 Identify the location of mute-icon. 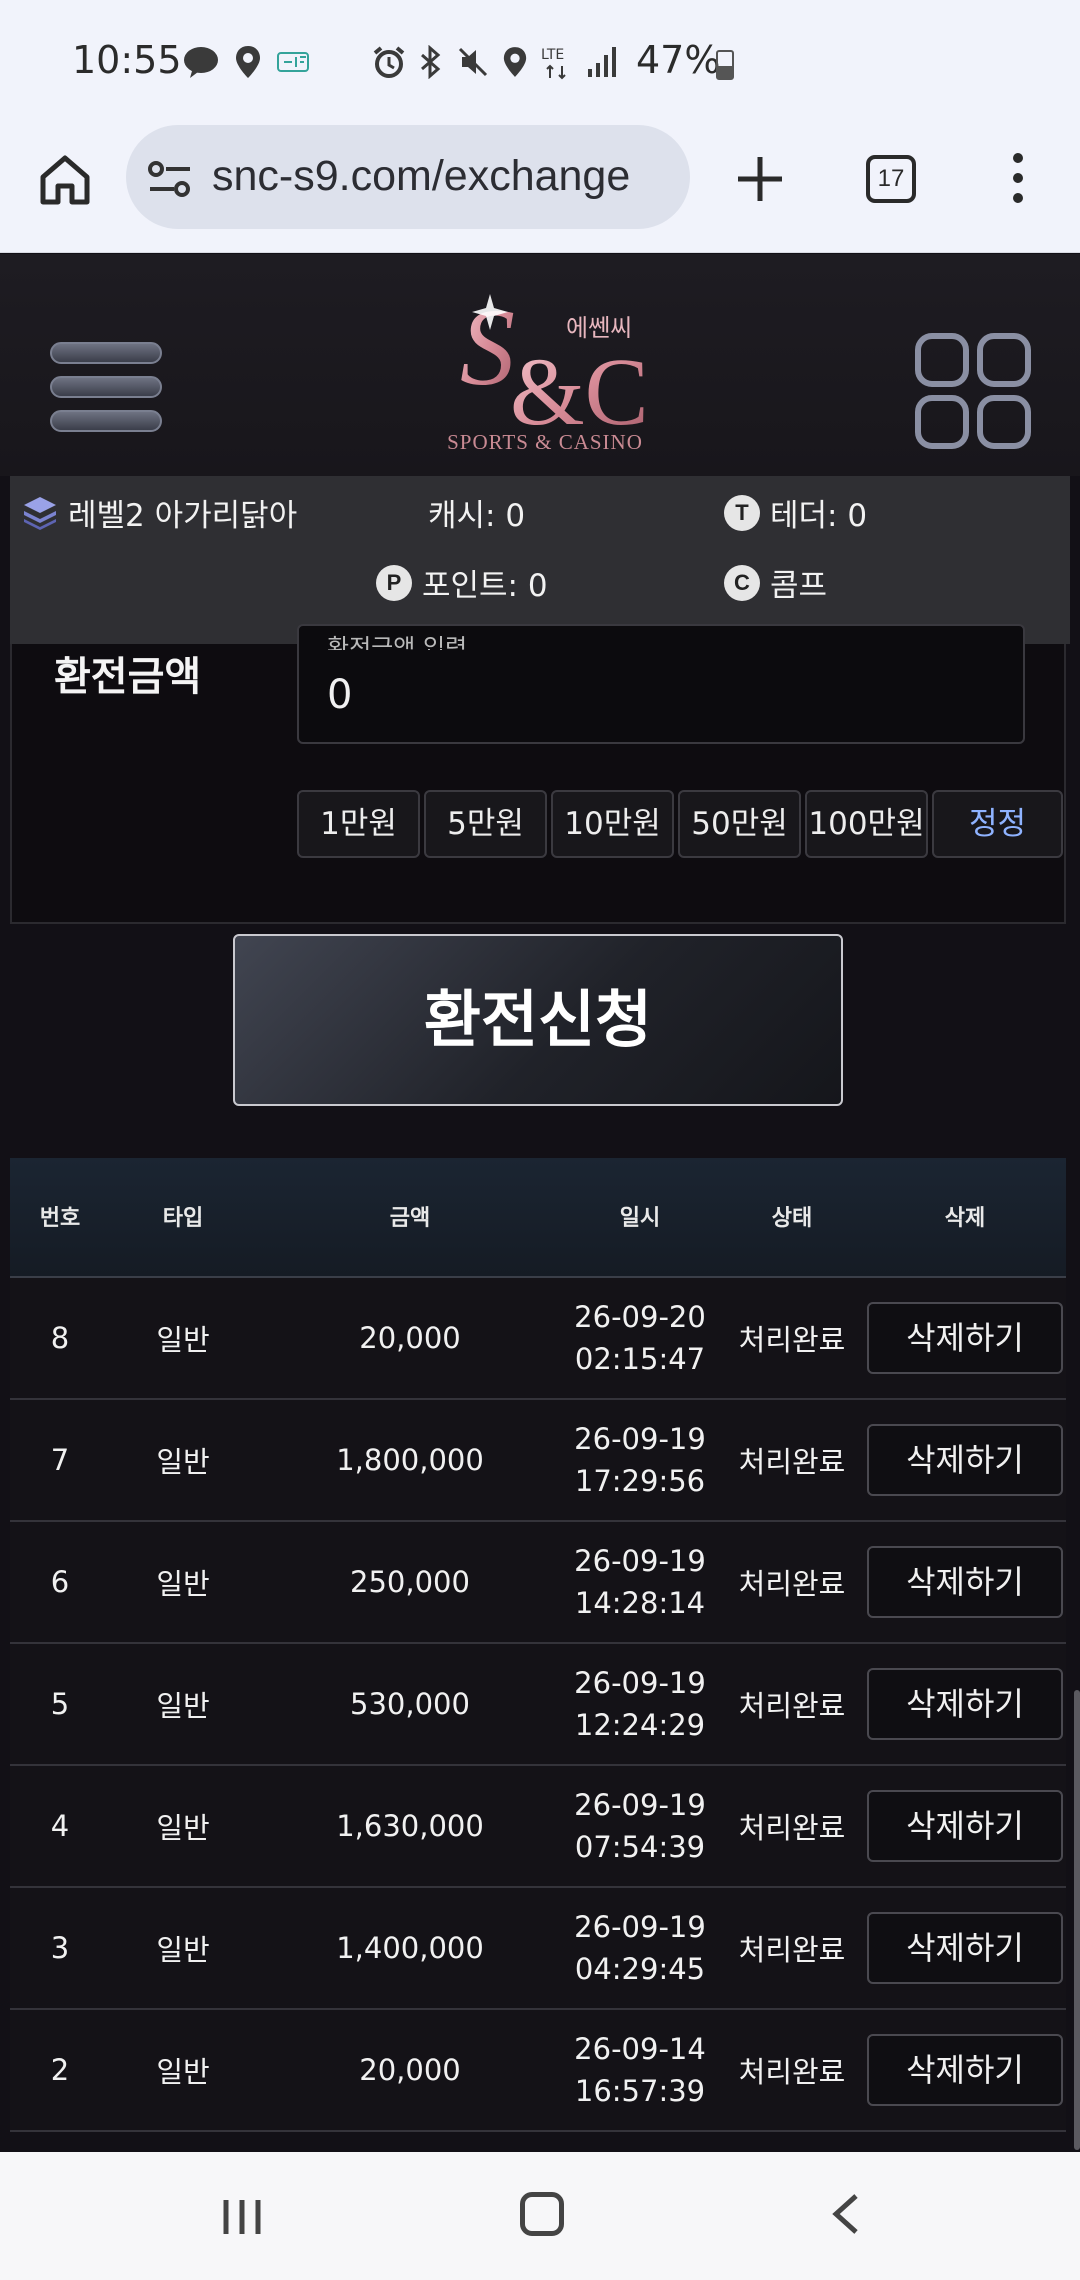
(473, 62).